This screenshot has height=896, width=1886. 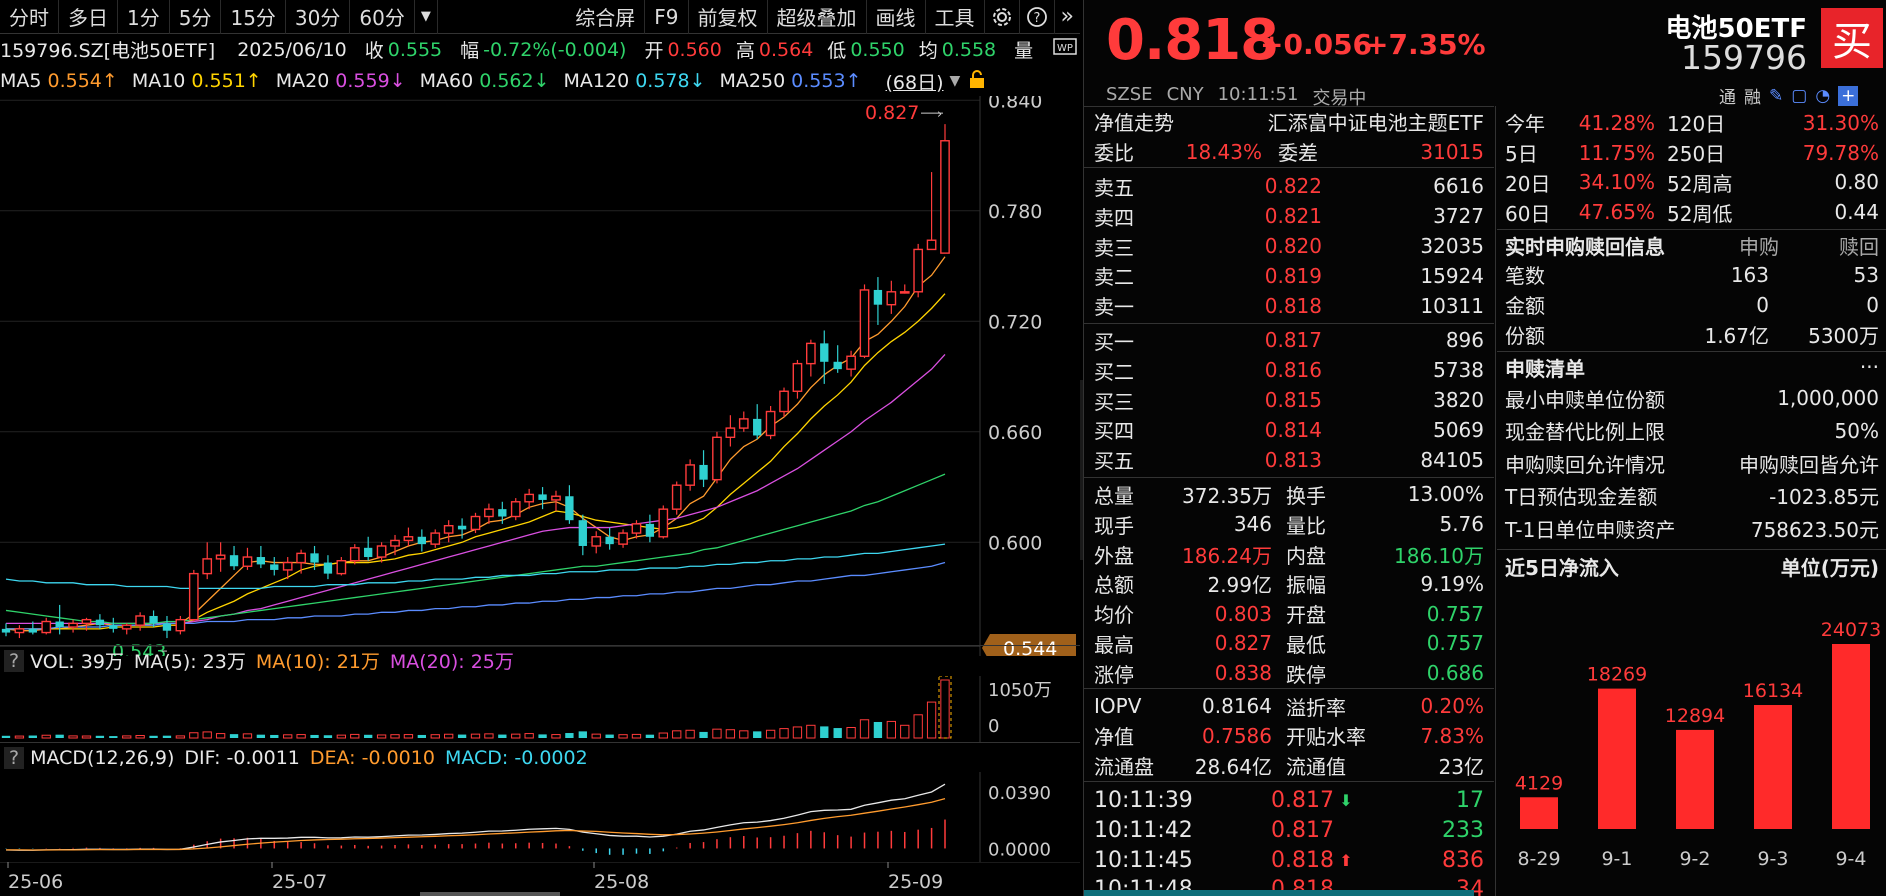 I want to click on period-tab: 多日, so click(x=88, y=17).